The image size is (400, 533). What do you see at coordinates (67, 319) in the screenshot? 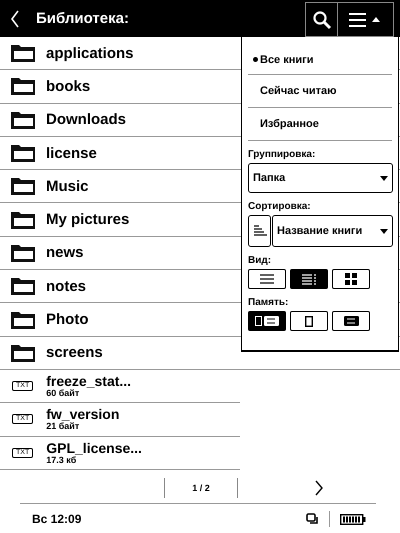
I see `folder-name: Photo` at bounding box center [67, 319].